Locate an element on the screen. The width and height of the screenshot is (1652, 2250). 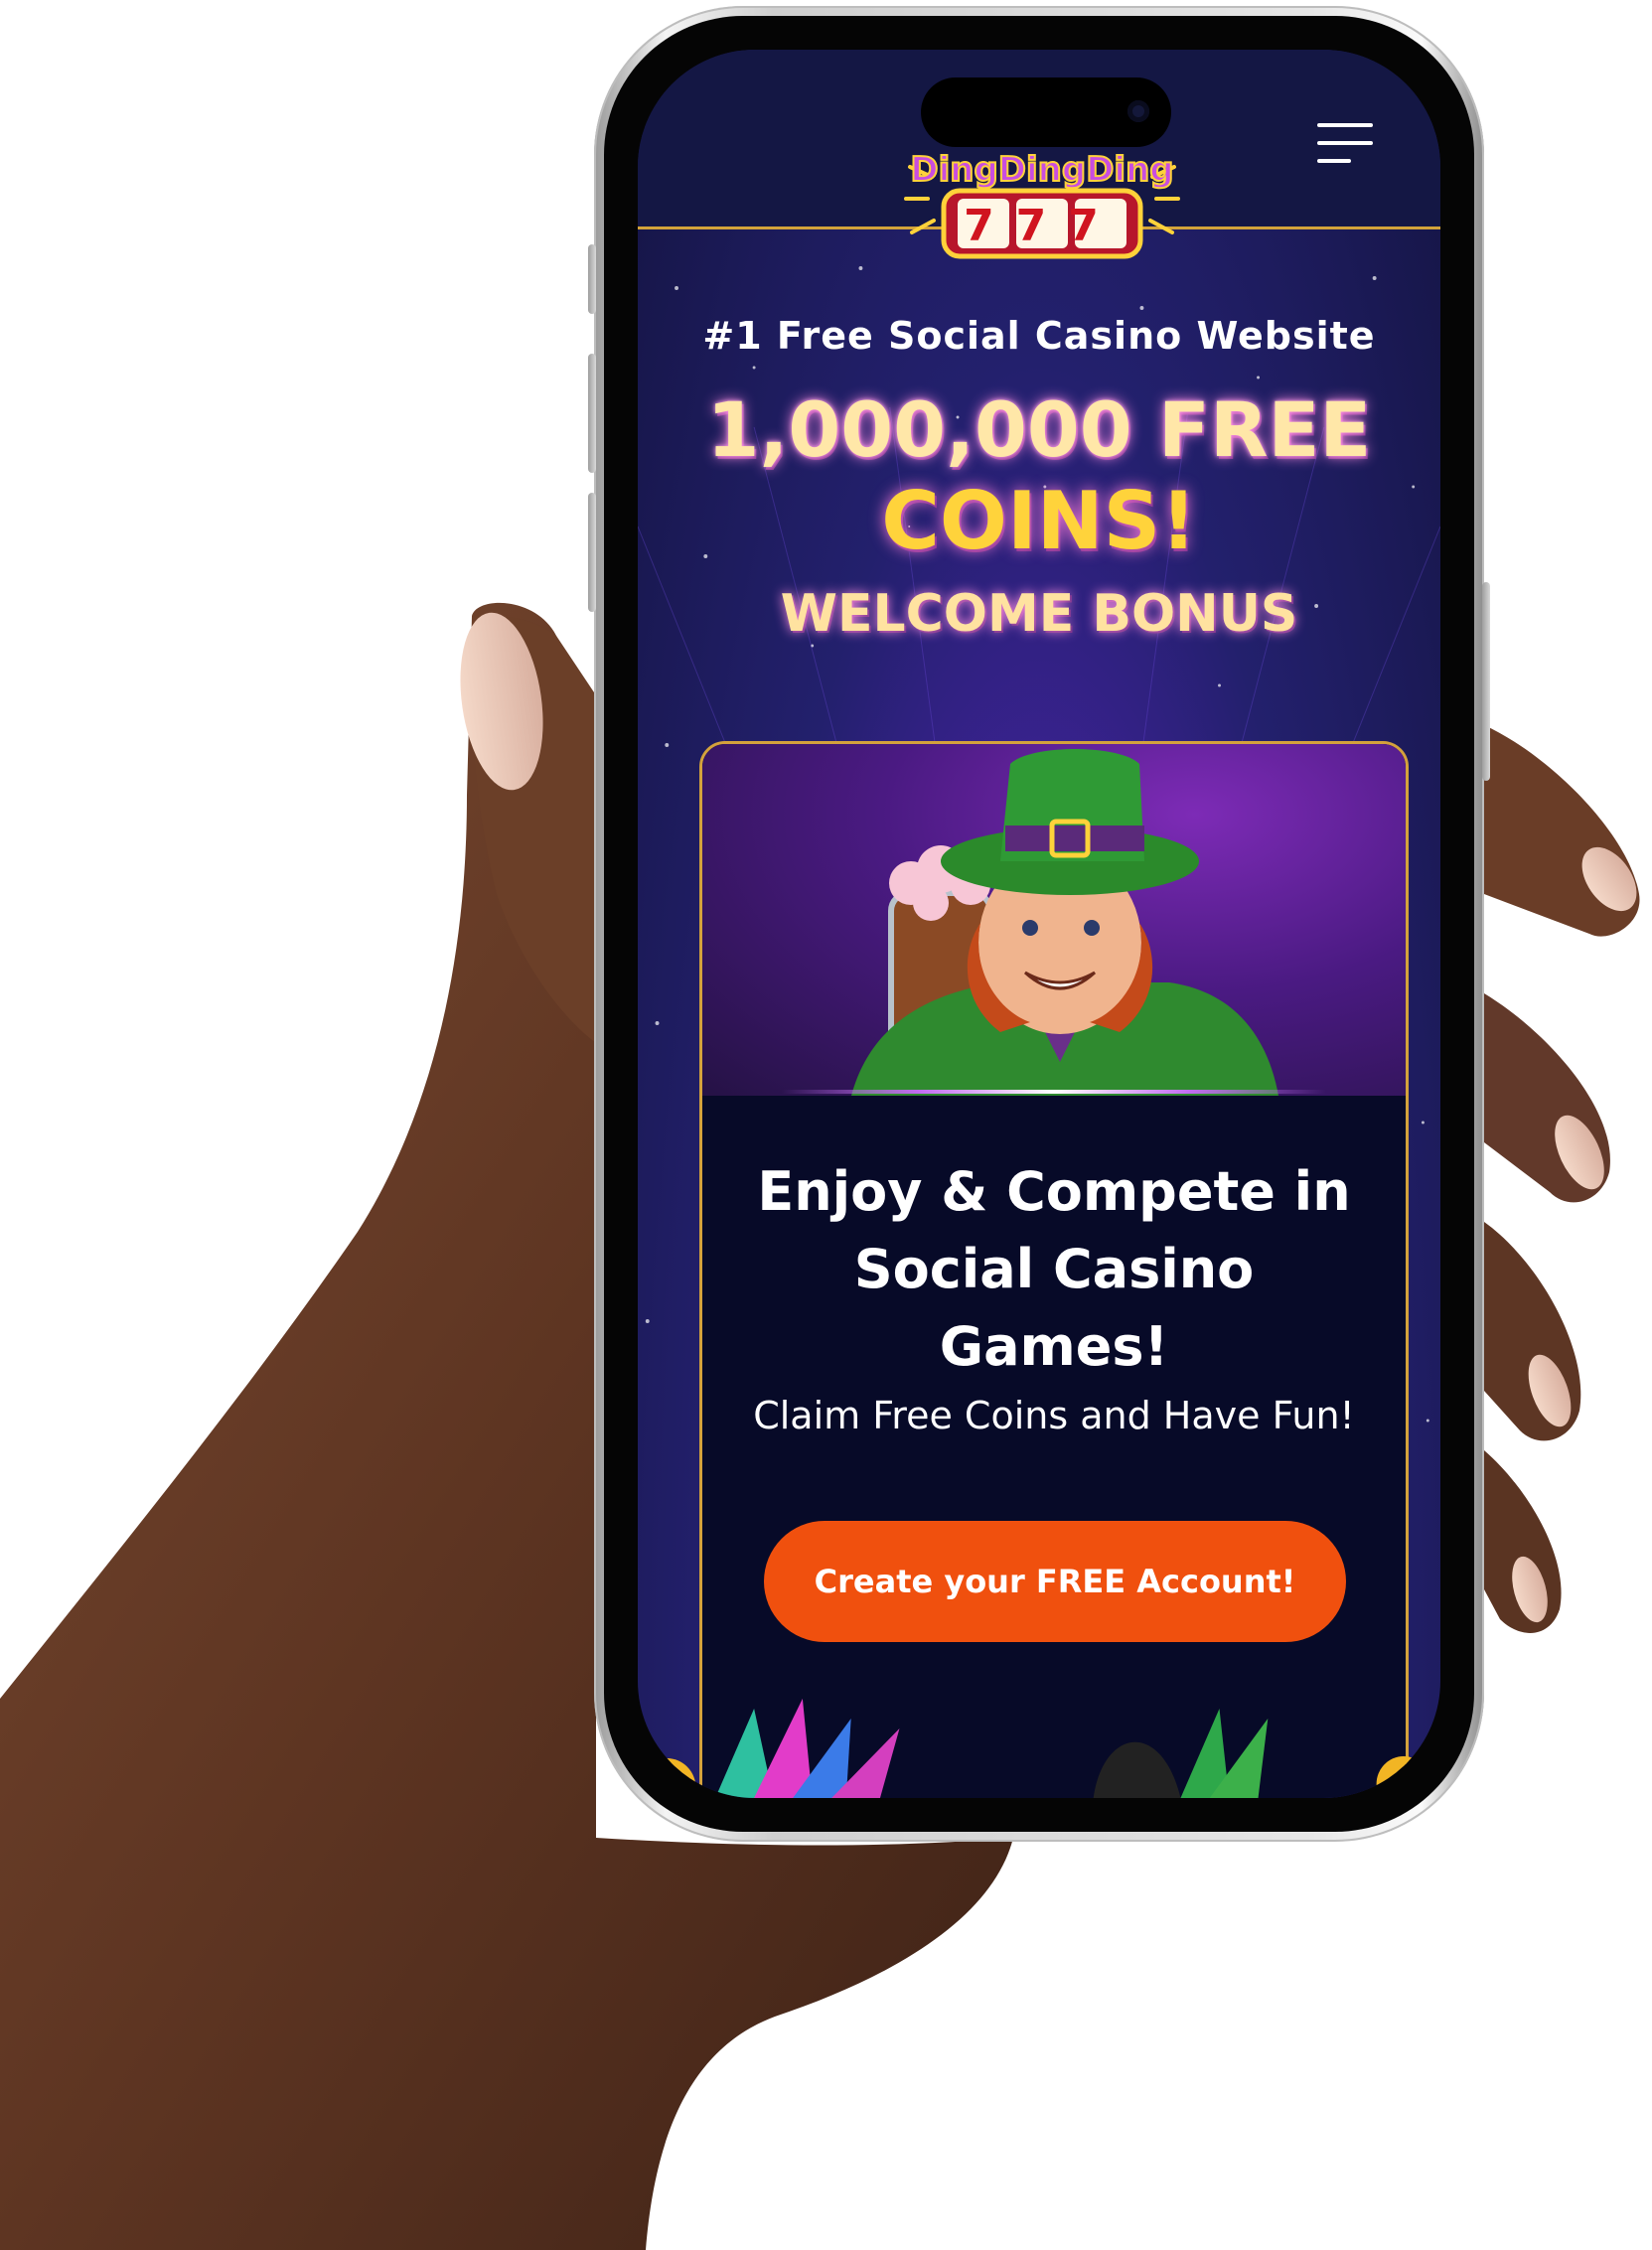
game-characters-strip is located at coordinates (1034, 1748).